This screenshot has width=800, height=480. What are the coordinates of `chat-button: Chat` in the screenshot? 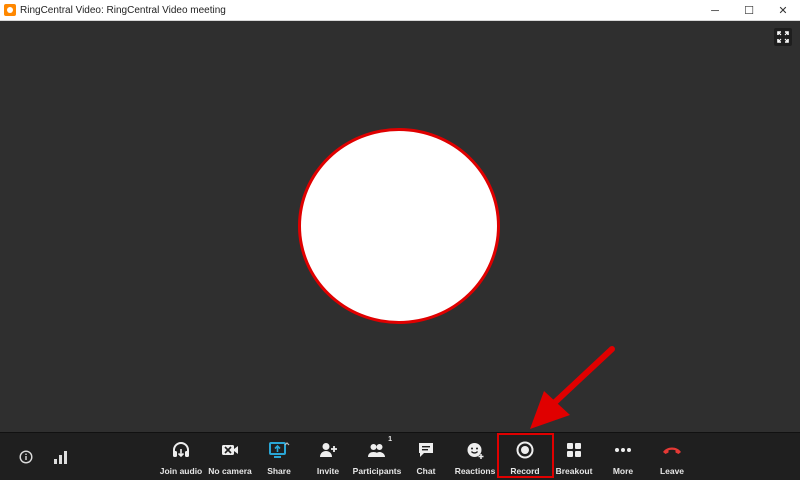 It's located at (426, 457).